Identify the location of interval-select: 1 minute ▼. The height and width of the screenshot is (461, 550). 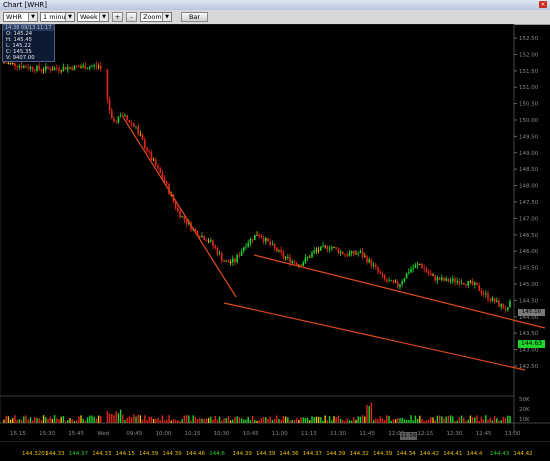
(57, 17).